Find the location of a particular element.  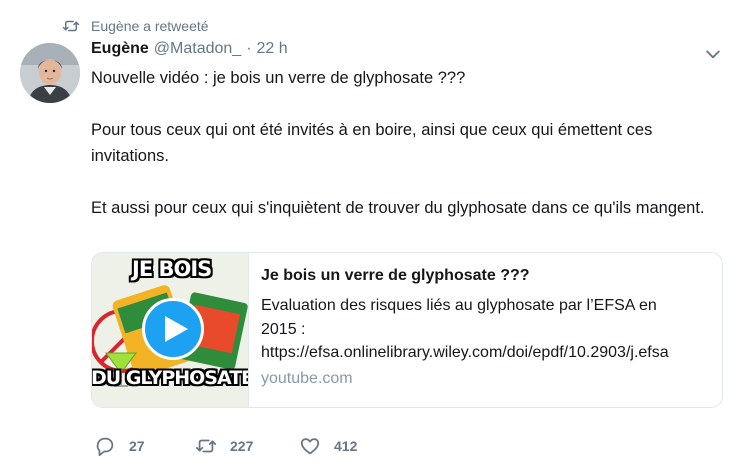

tweet-header: Eugène @Matadon_ · 22 h is located at coordinates (189, 52).